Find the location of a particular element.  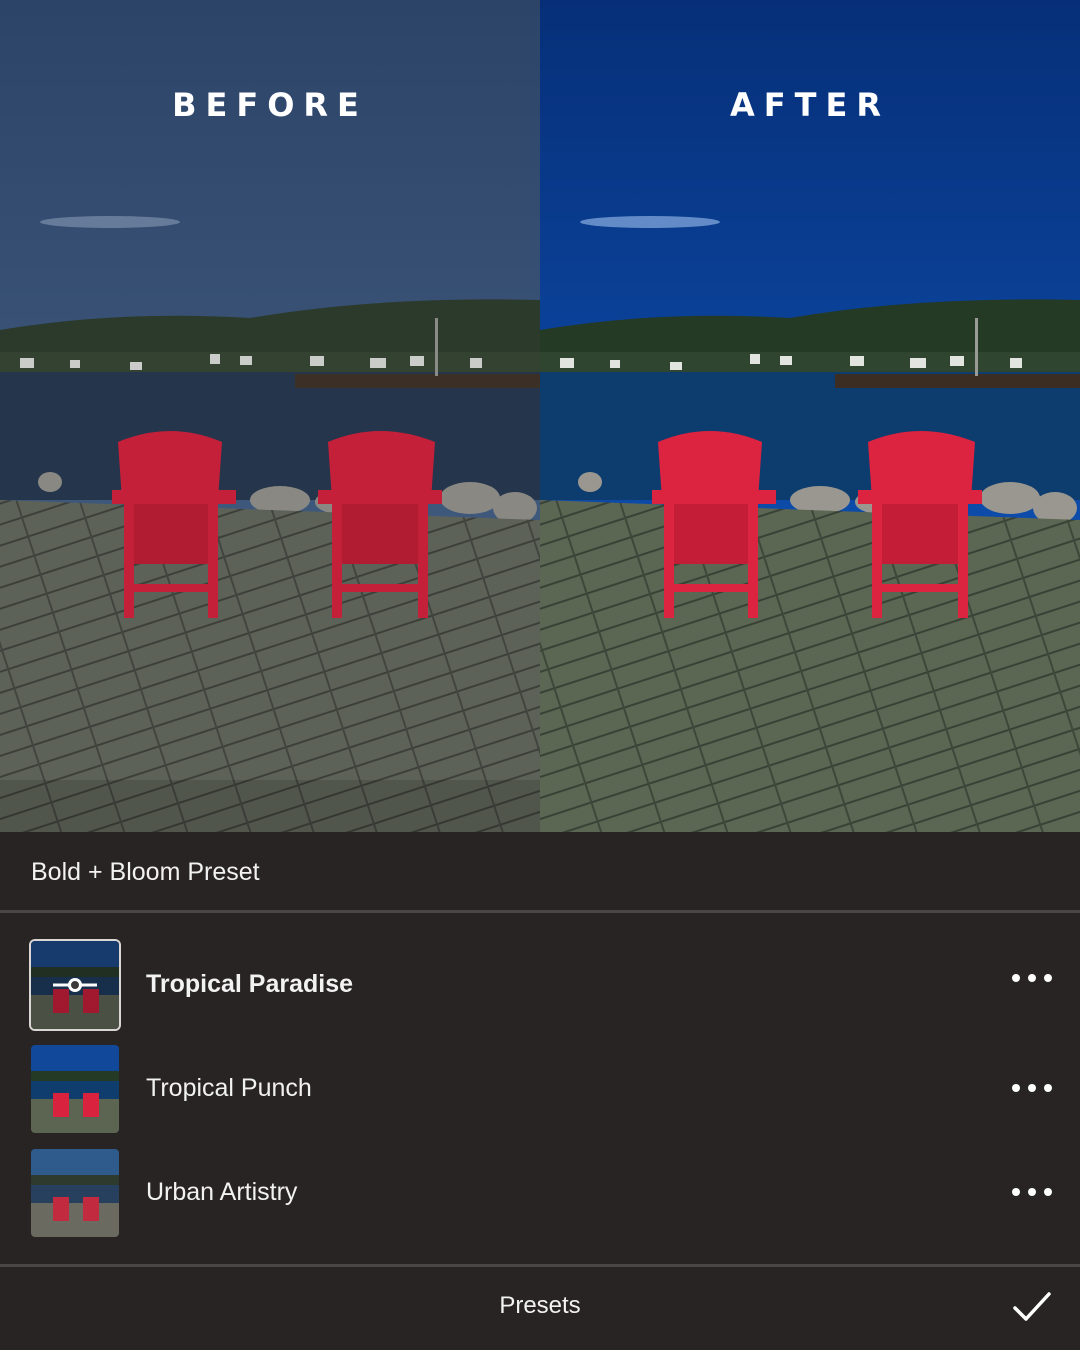

bottom-bar-title: Presets is located at coordinates (540, 1305).